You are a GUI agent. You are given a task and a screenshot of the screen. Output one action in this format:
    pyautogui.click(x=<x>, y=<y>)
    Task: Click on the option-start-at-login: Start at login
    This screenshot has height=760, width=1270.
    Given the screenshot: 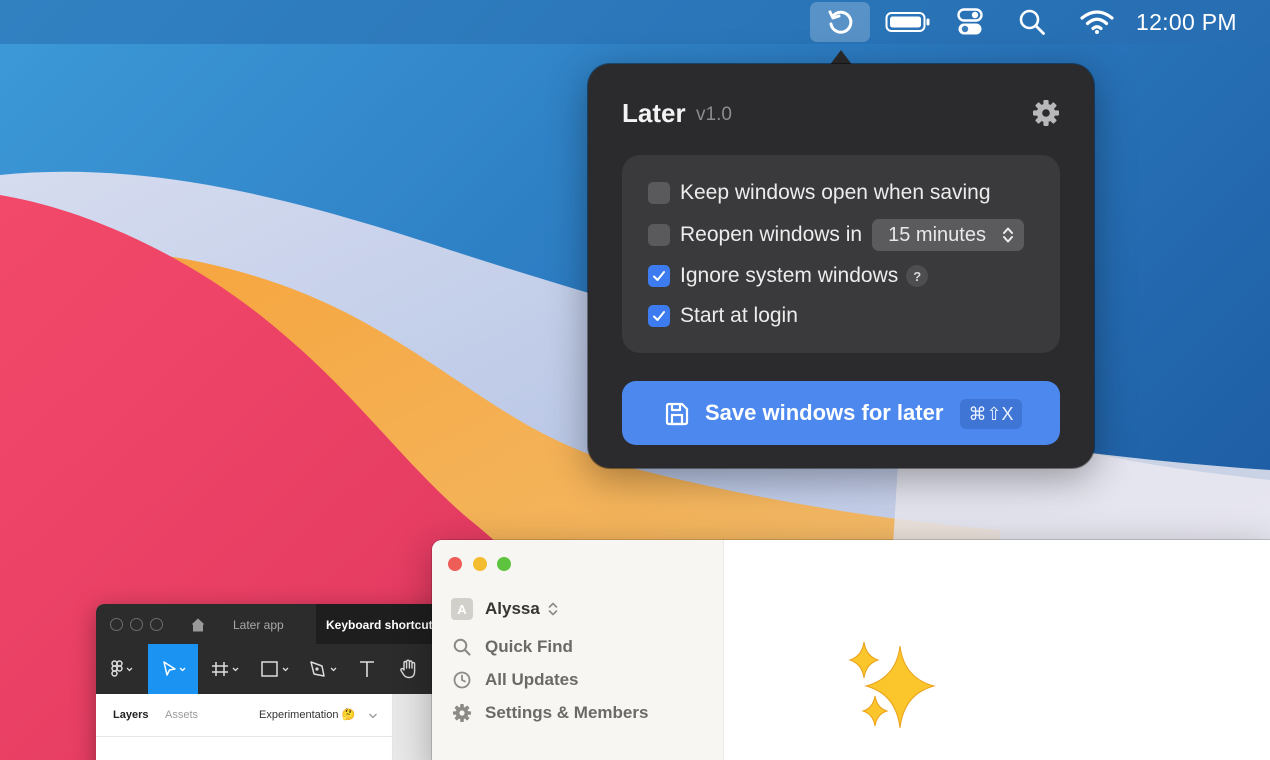 What is the action you would take?
    pyautogui.click(x=723, y=316)
    